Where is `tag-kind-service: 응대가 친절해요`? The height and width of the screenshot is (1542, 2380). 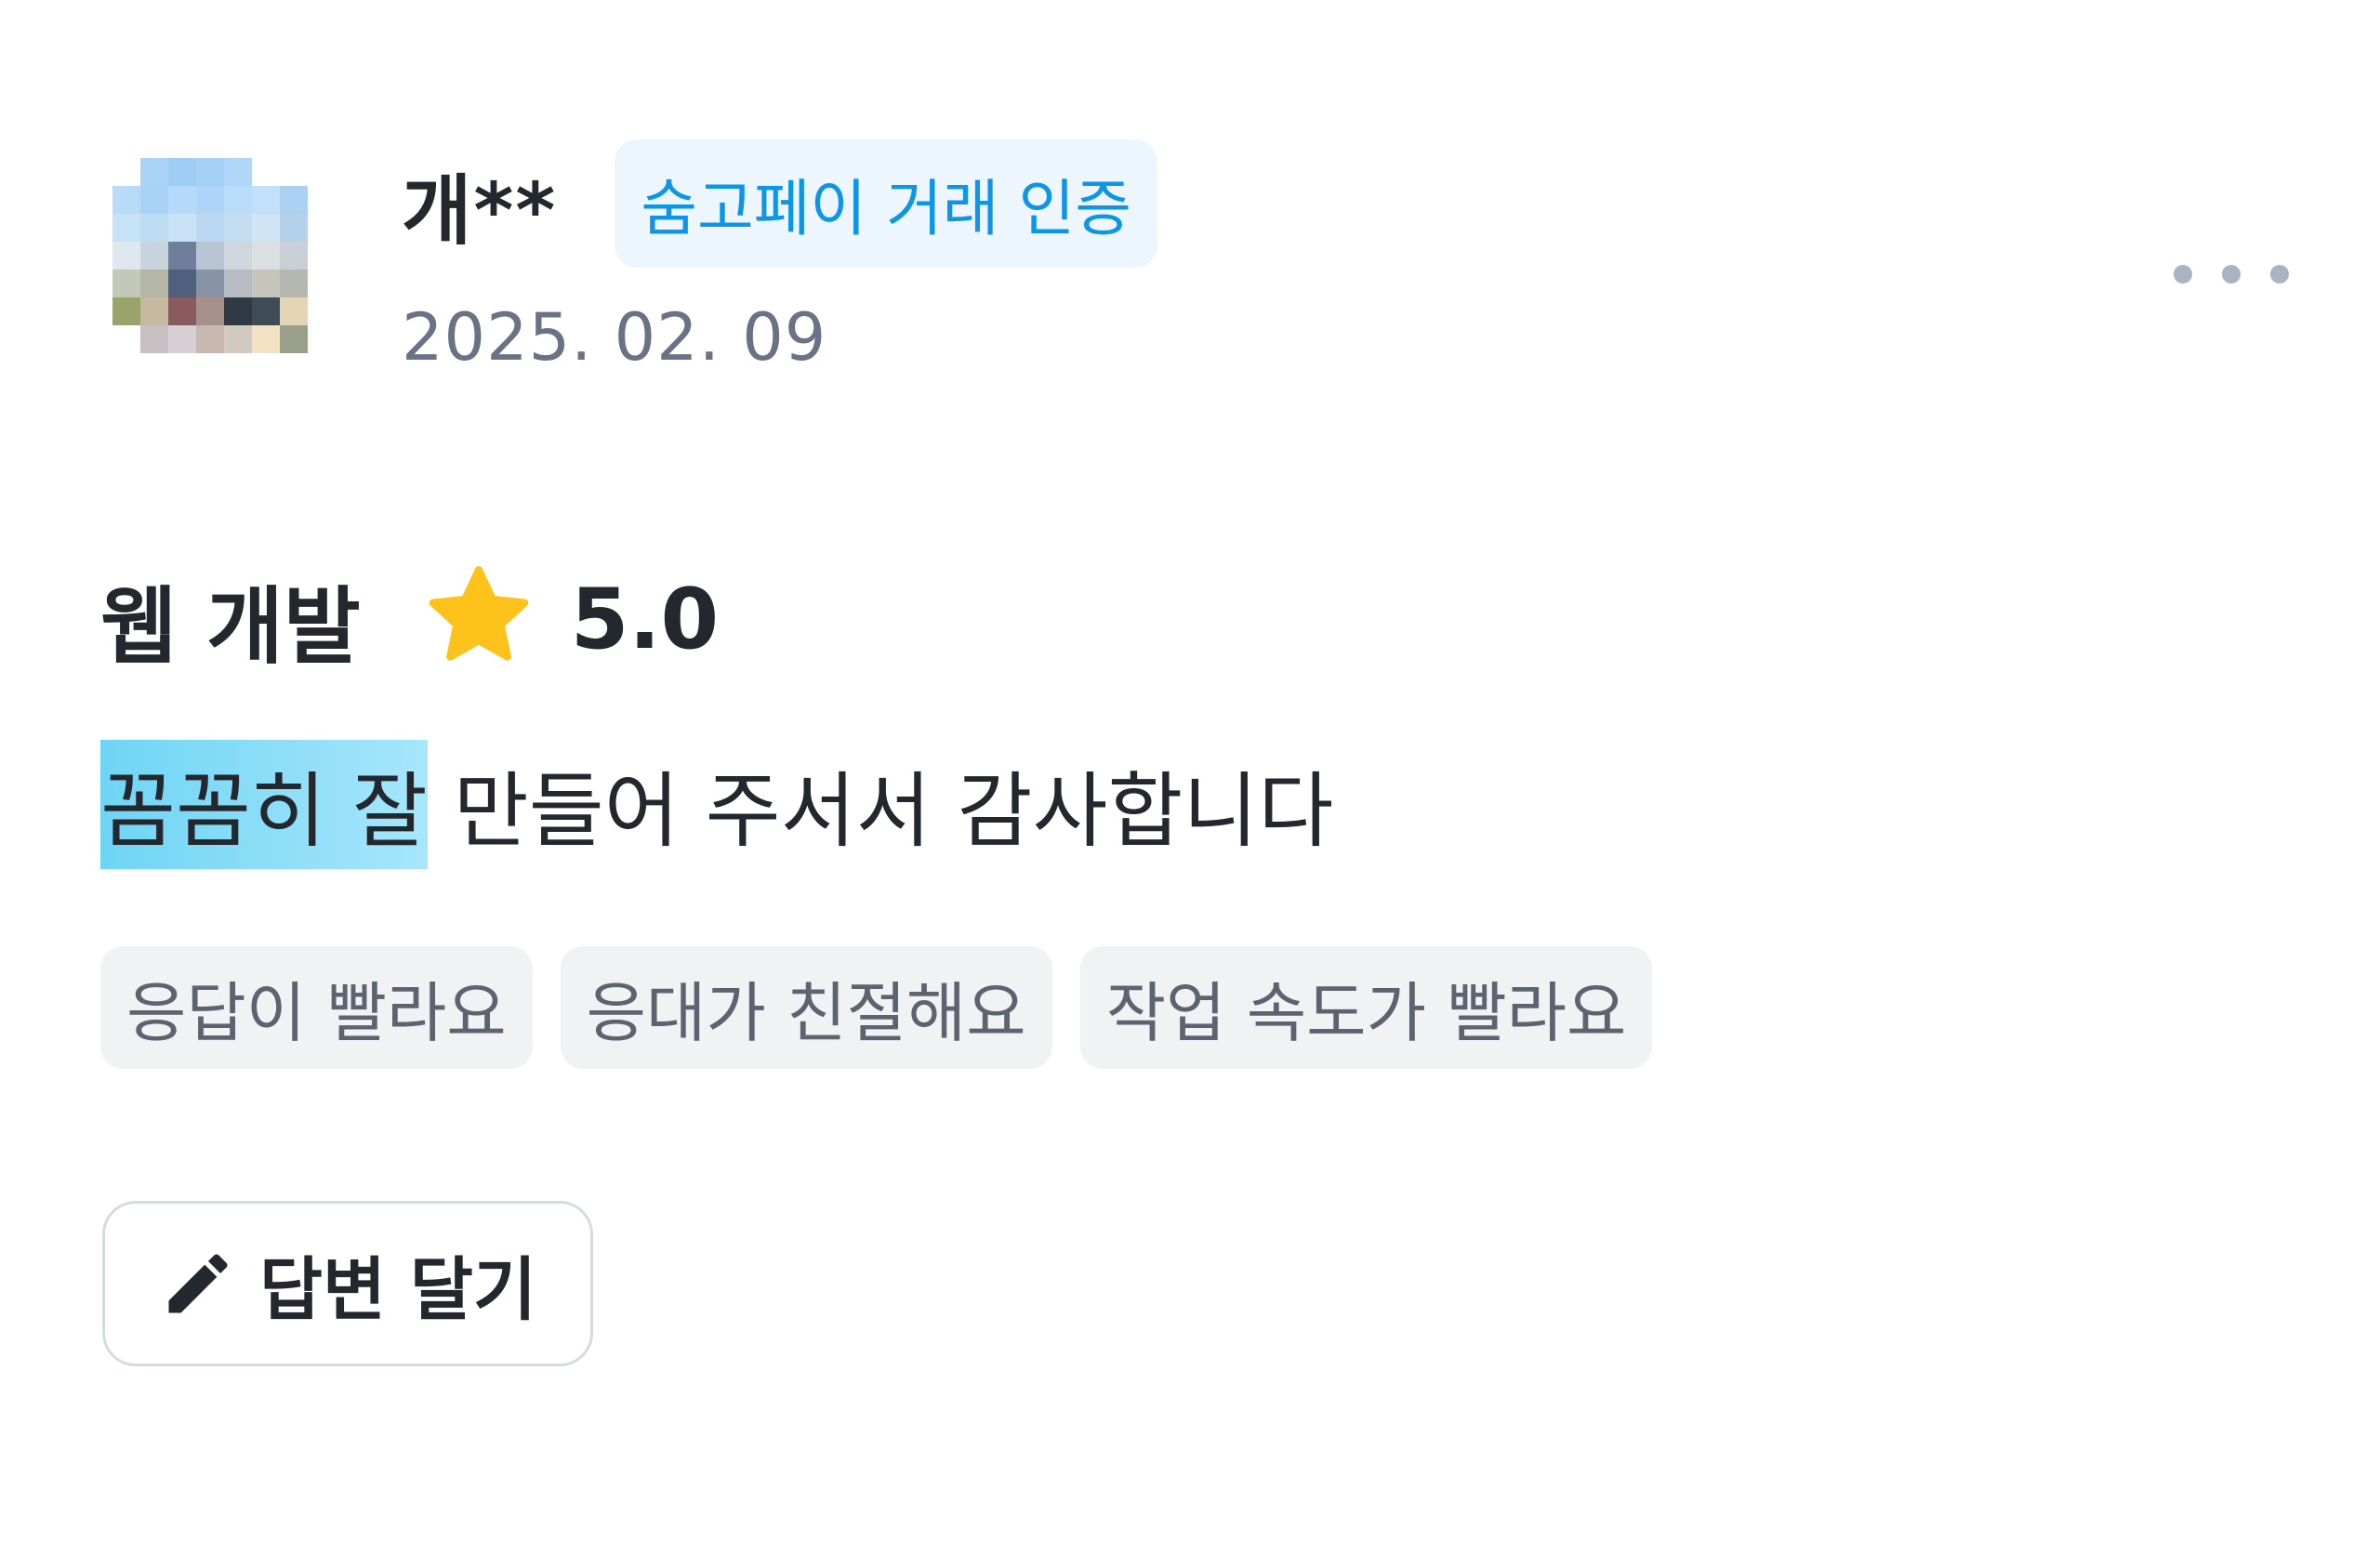
tag-kind-service: 응대가 친절해요 is located at coordinates (806, 1007).